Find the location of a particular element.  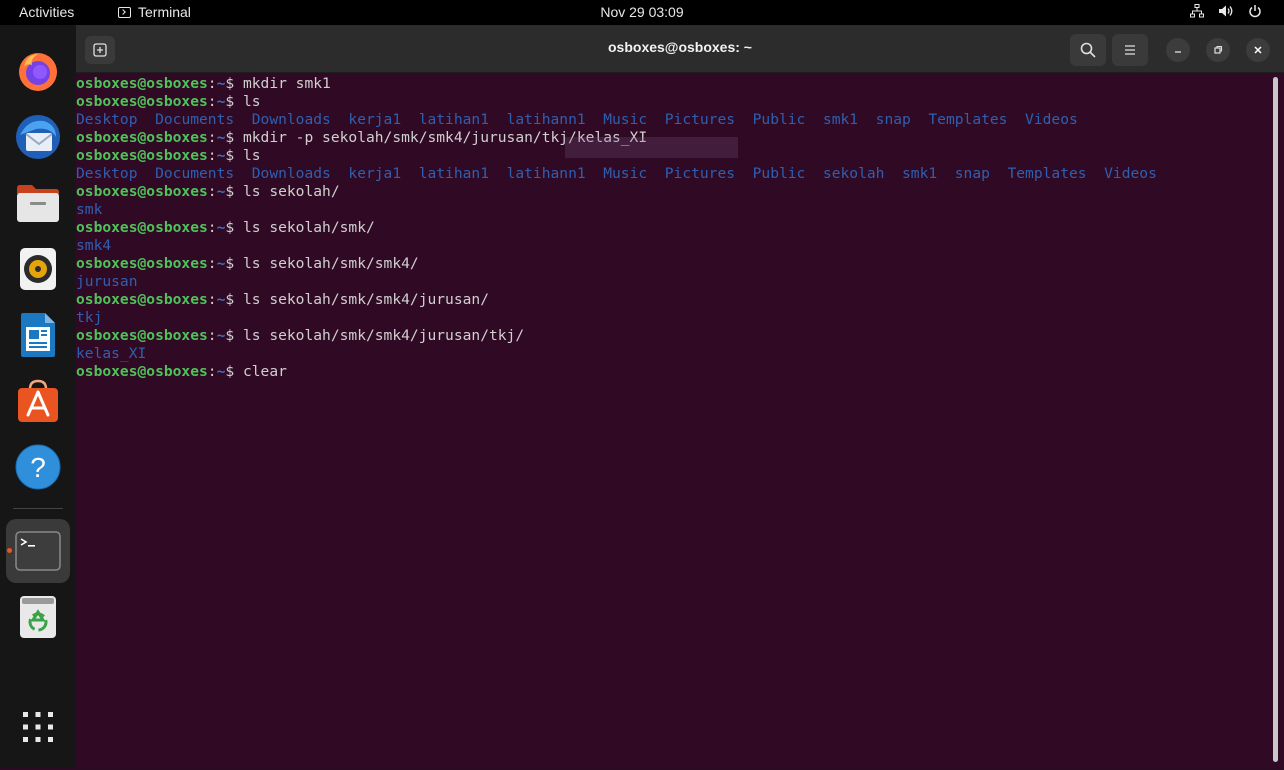

command-text: ls sekolah/smk/smk4/jurusan/ is located at coordinates (365, 299).